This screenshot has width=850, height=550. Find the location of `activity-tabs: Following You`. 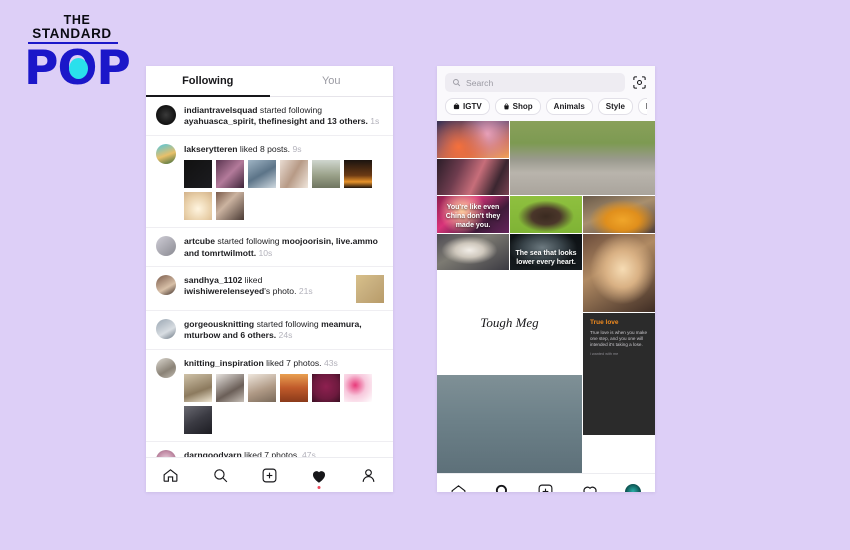

activity-tabs: Following You is located at coordinates (269, 81).